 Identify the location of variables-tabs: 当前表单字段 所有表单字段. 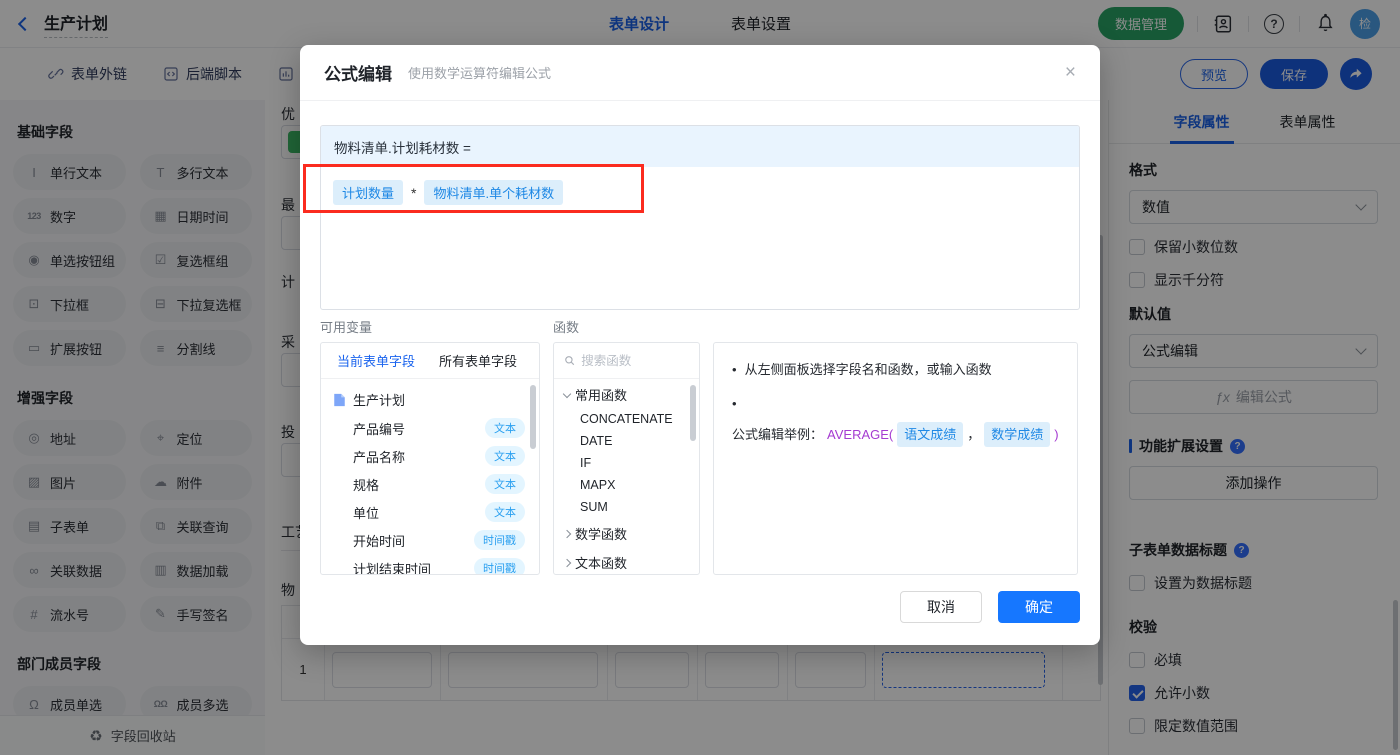
(430, 361).